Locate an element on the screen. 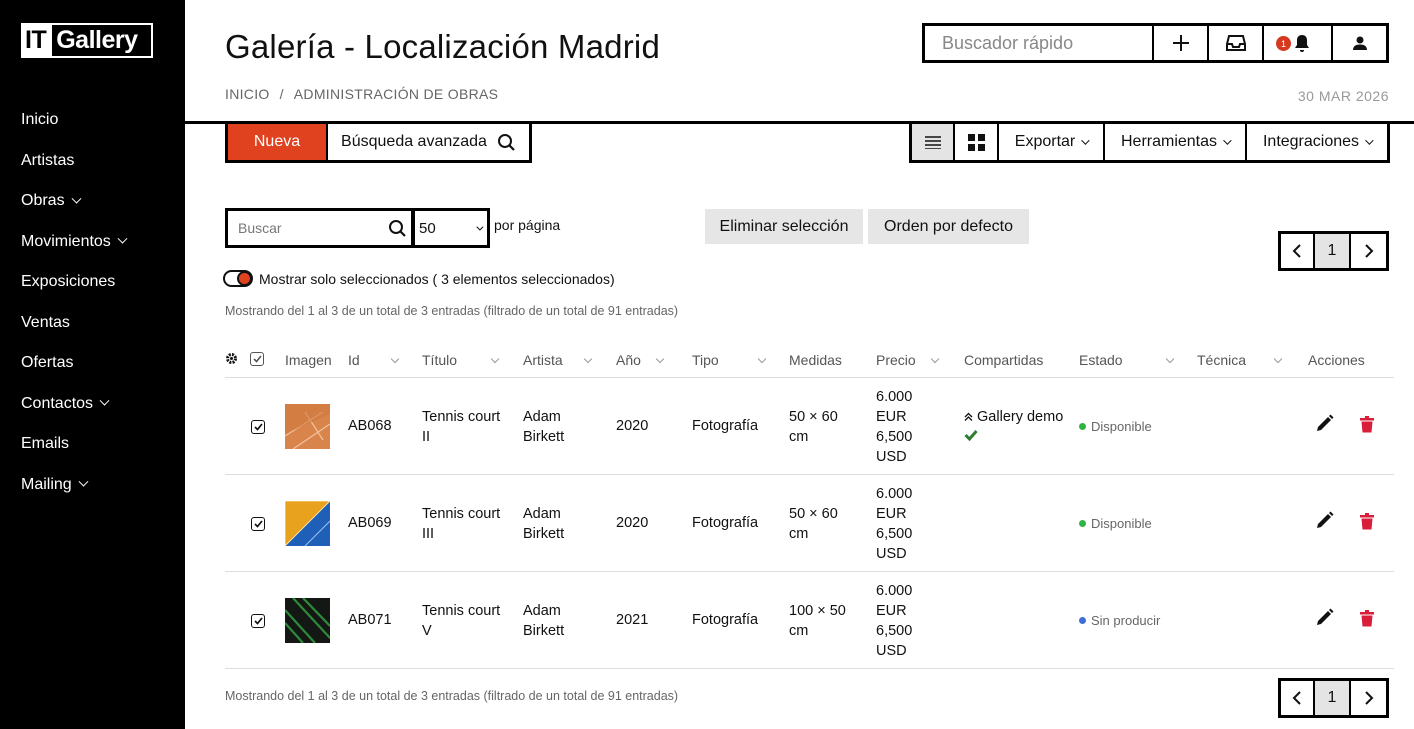 This screenshot has width=1414, height=729. sidebar-item-emails: Emails is located at coordinates (73, 444).